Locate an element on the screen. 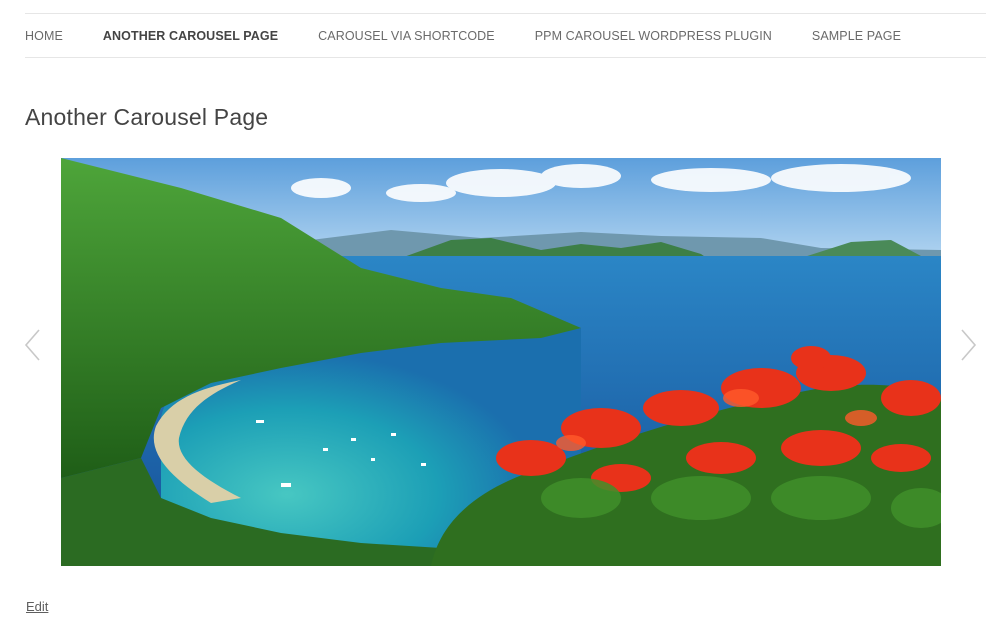  carousel-next-button is located at coordinates (968, 345).